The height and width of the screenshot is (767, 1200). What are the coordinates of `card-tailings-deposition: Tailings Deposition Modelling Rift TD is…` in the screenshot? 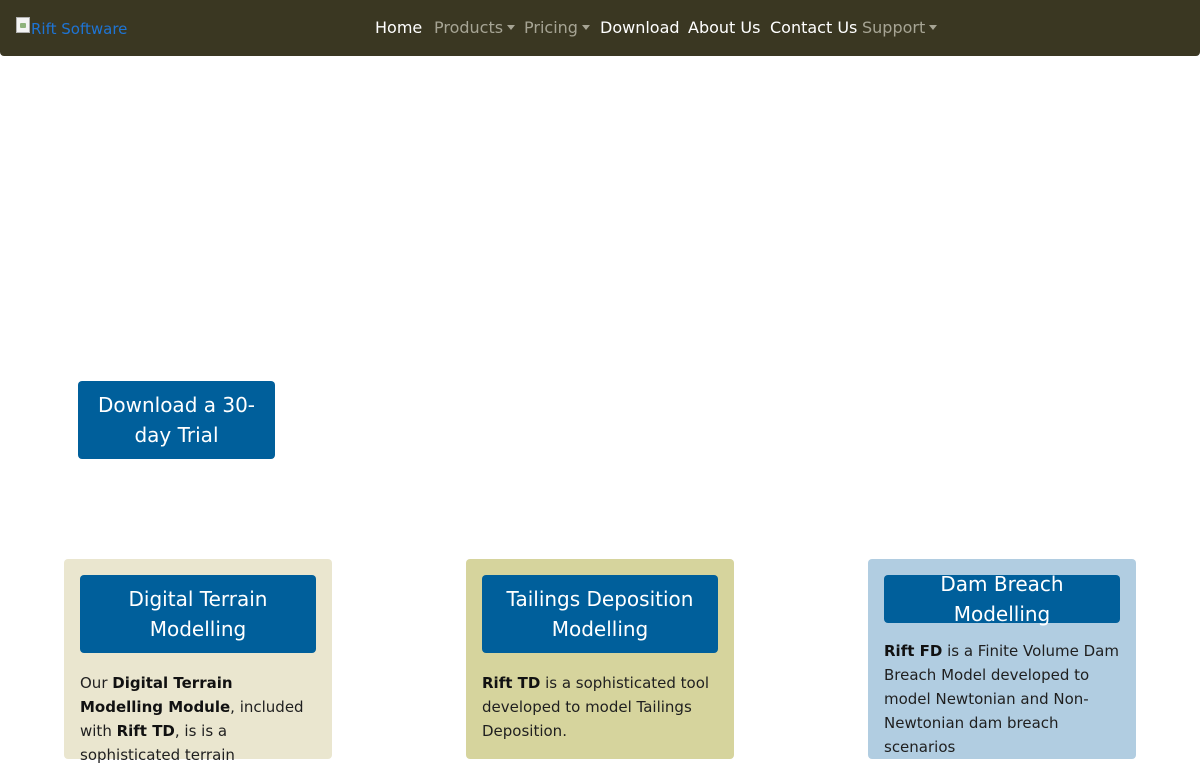 It's located at (600, 659).